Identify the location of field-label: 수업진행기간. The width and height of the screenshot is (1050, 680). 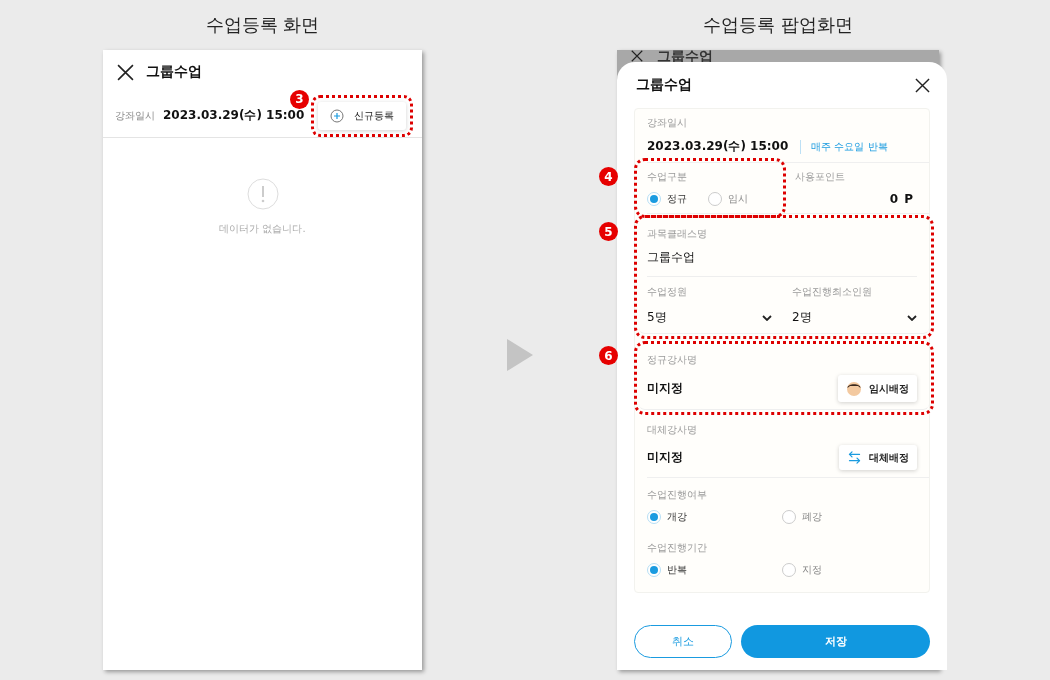
(677, 548).